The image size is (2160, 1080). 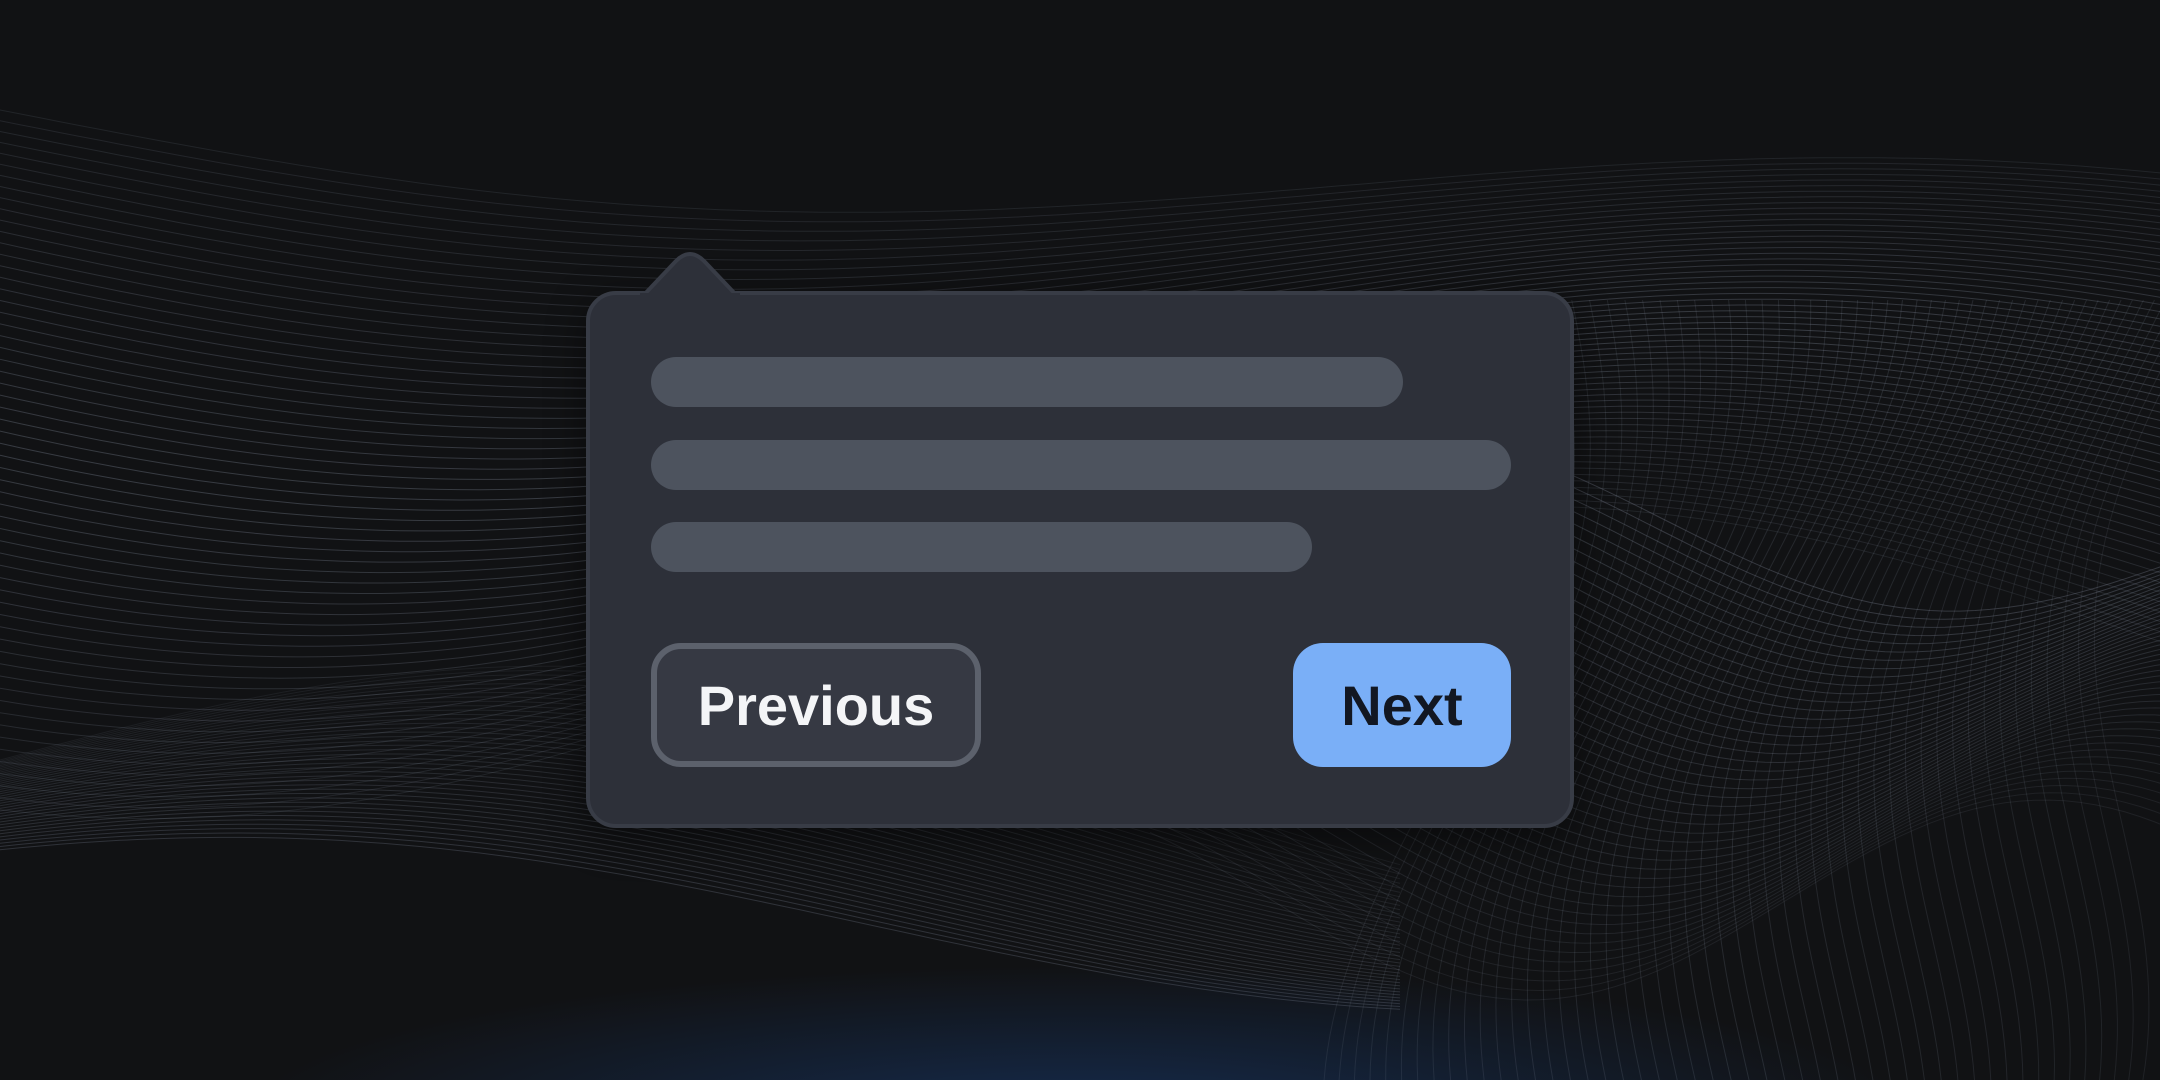 I want to click on previous-button: Previous, so click(x=816, y=705).